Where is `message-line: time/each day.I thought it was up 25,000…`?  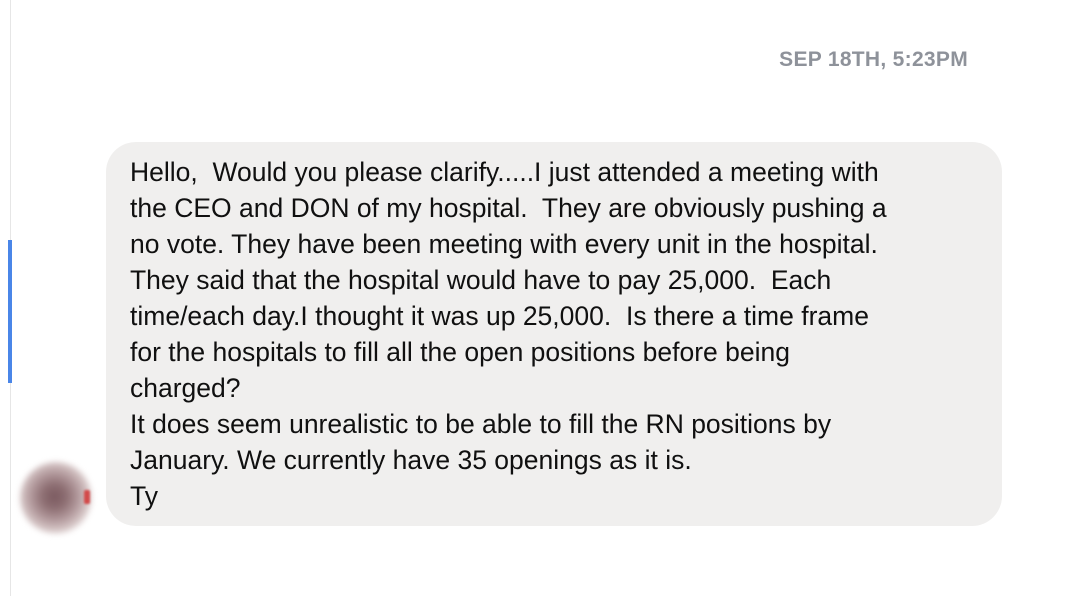
message-line: time/each day.I thought it was up 25,000… is located at coordinates (499, 316).